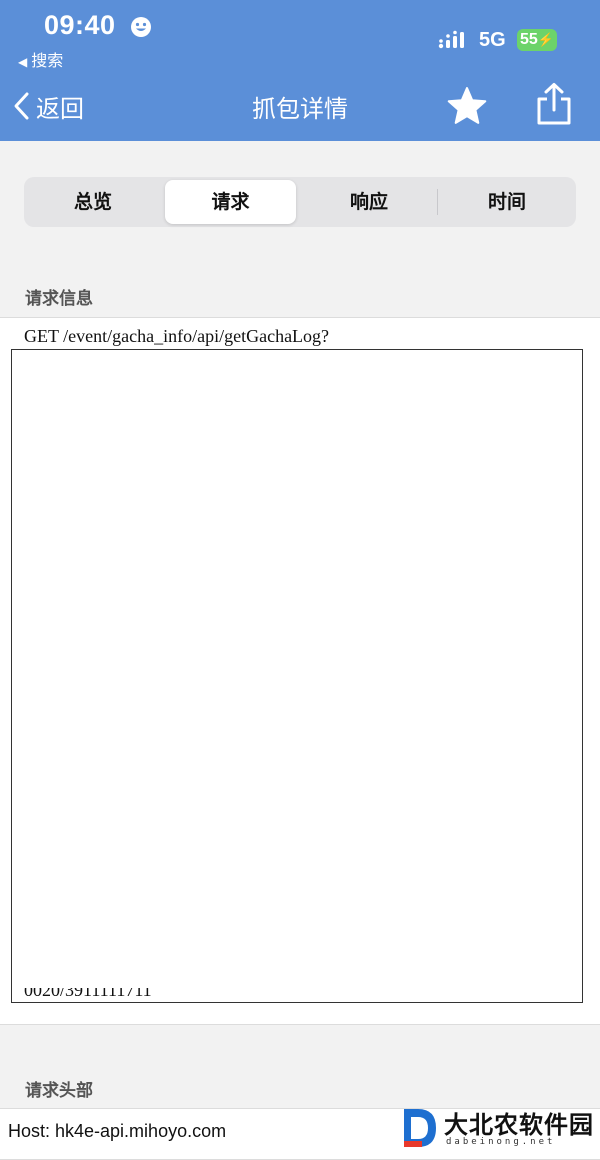 The height and width of the screenshot is (1160, 600). Describe the element at coordinates (369, 202) in the screenshot. I see `tab-response: 响应` at that location.